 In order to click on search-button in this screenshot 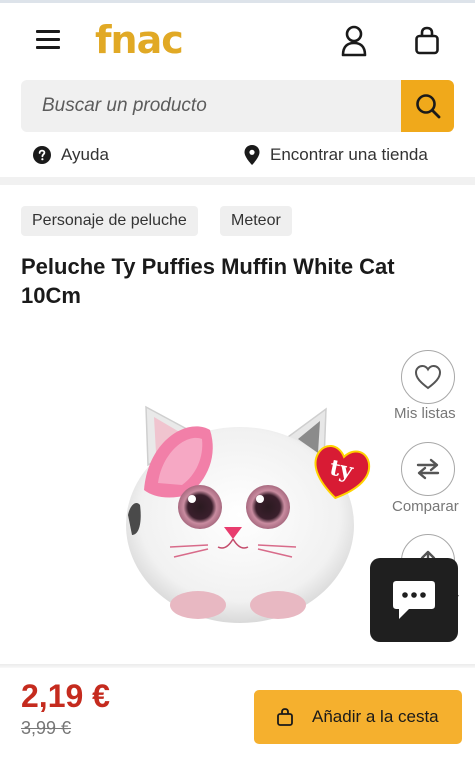, I will do `click(427, 106)`.